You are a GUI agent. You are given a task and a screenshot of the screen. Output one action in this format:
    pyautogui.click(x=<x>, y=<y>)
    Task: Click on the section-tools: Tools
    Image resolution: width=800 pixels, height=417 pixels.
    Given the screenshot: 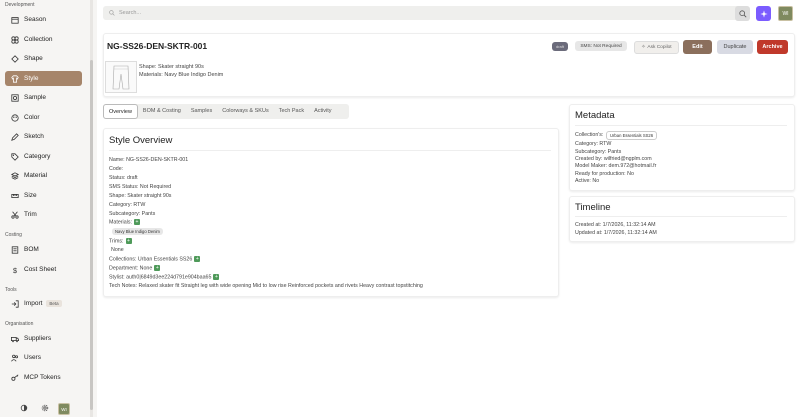 What is the action you would take?
    pyautogui.click(x=11, y=290)
    